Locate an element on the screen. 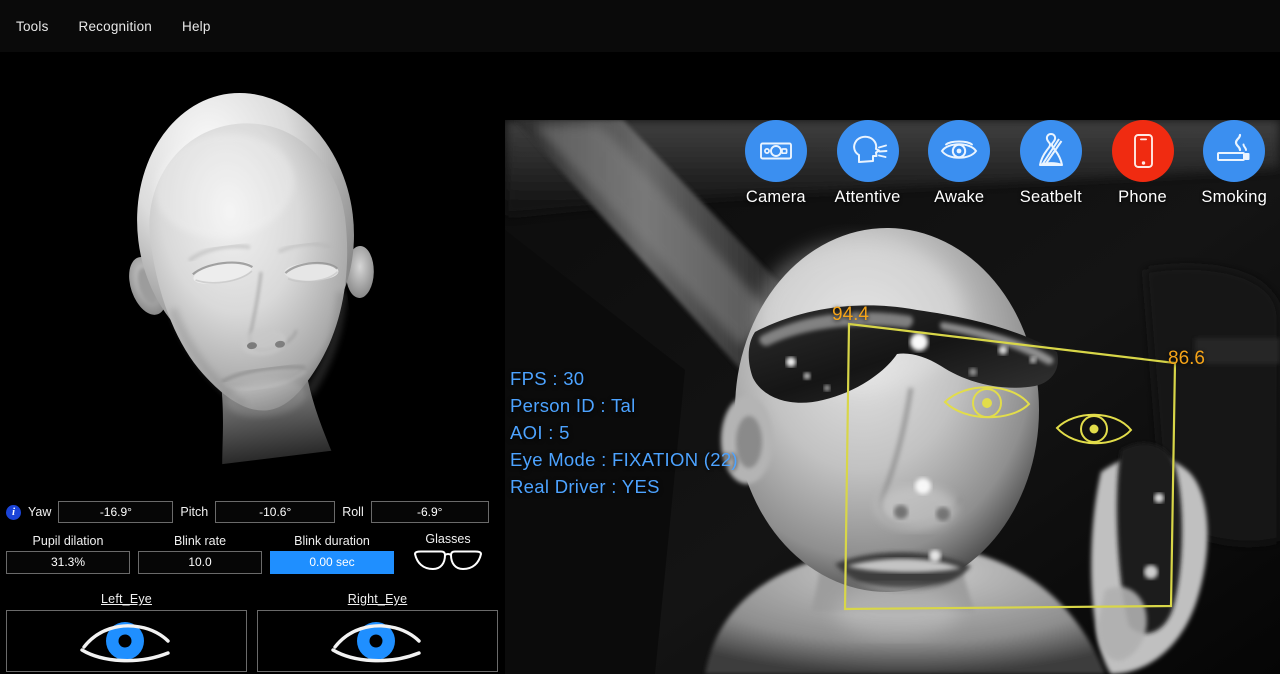  right-eye-panel: Right_Eye is located at coordinates (377, 632).